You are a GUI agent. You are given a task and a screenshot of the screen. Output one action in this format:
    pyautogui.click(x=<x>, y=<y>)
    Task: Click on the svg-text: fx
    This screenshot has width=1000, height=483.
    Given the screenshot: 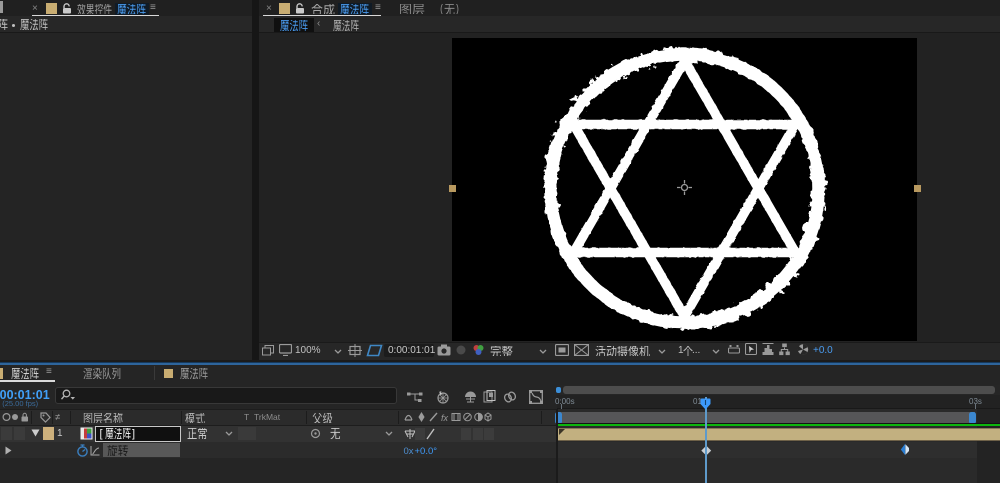 What is the action you would take?
    pyautogui.click(x=445, y=418)
    